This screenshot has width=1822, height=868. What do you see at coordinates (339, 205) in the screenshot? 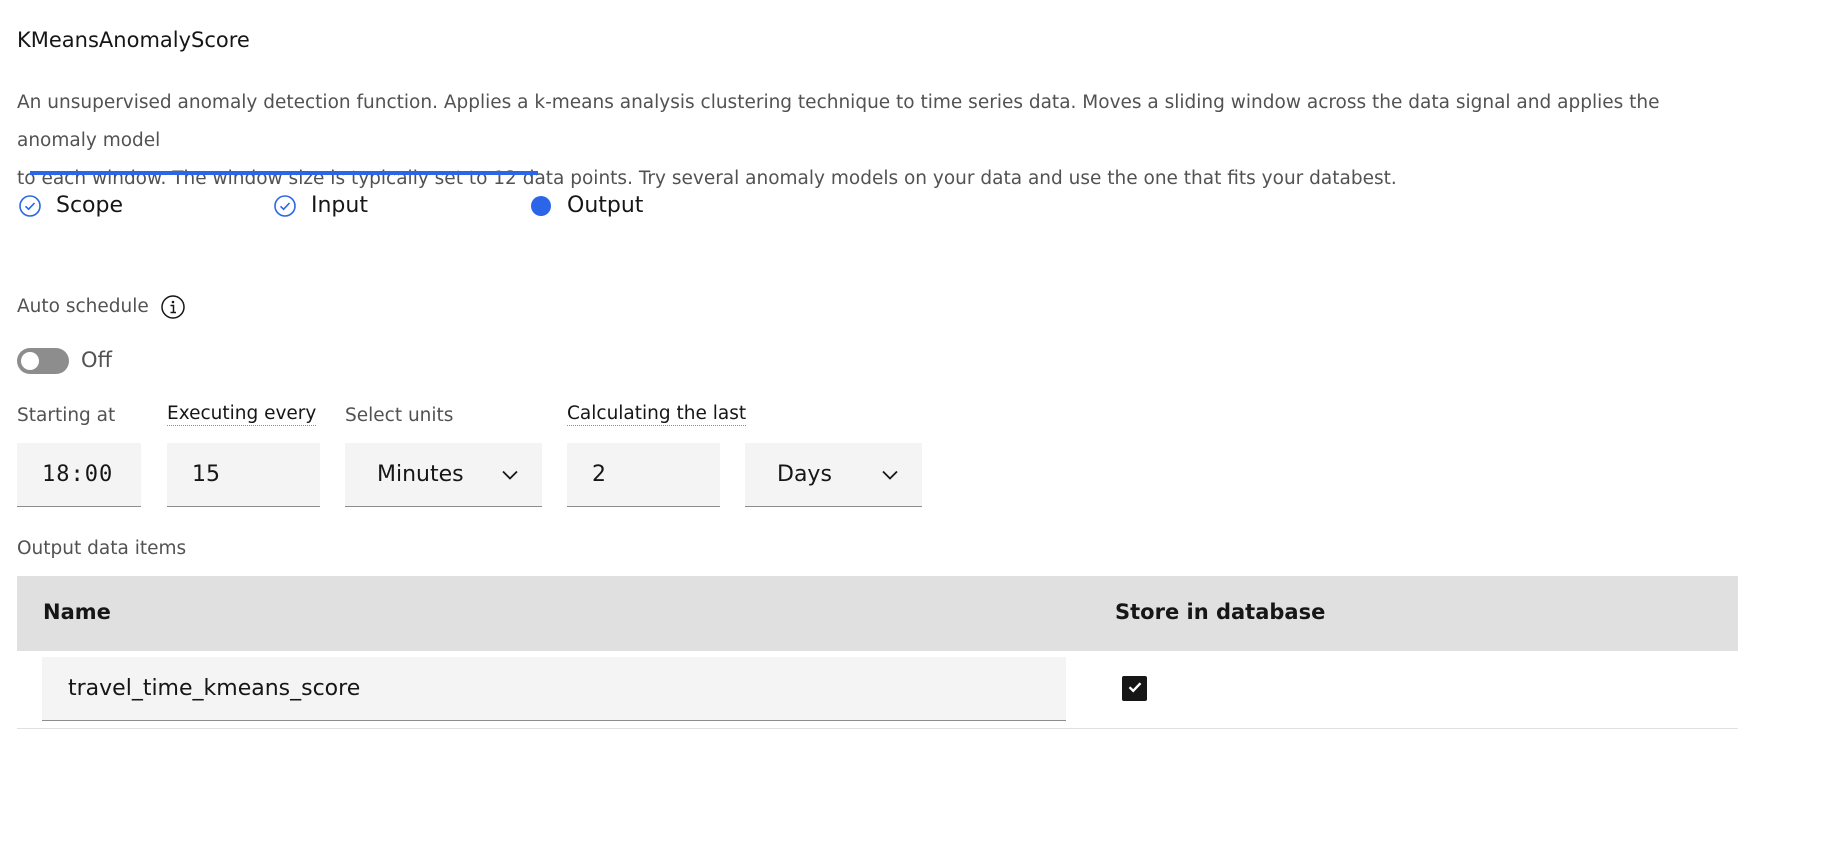
I see `step-label: Input` at bounding box center [339, 205].